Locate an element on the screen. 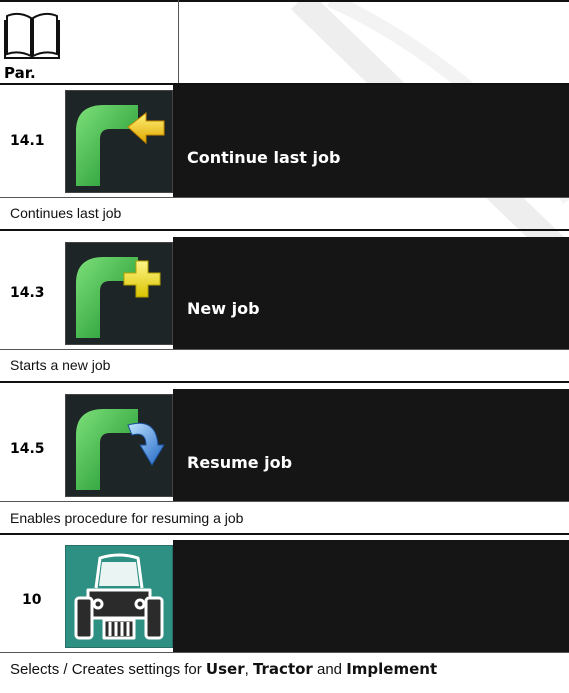 Image resolution: width=569 pixels, height=693 pixels. par-column-label: Par. is located at coordinates (20, 73).